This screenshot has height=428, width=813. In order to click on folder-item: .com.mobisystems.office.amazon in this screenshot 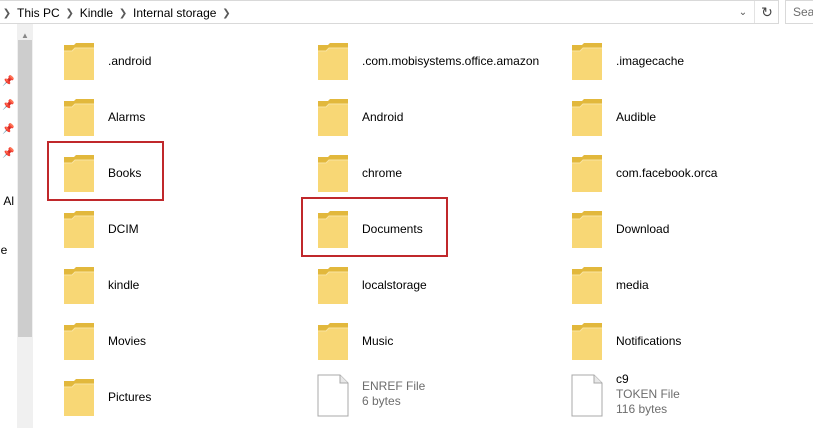, I will do `click(413, 63)`.